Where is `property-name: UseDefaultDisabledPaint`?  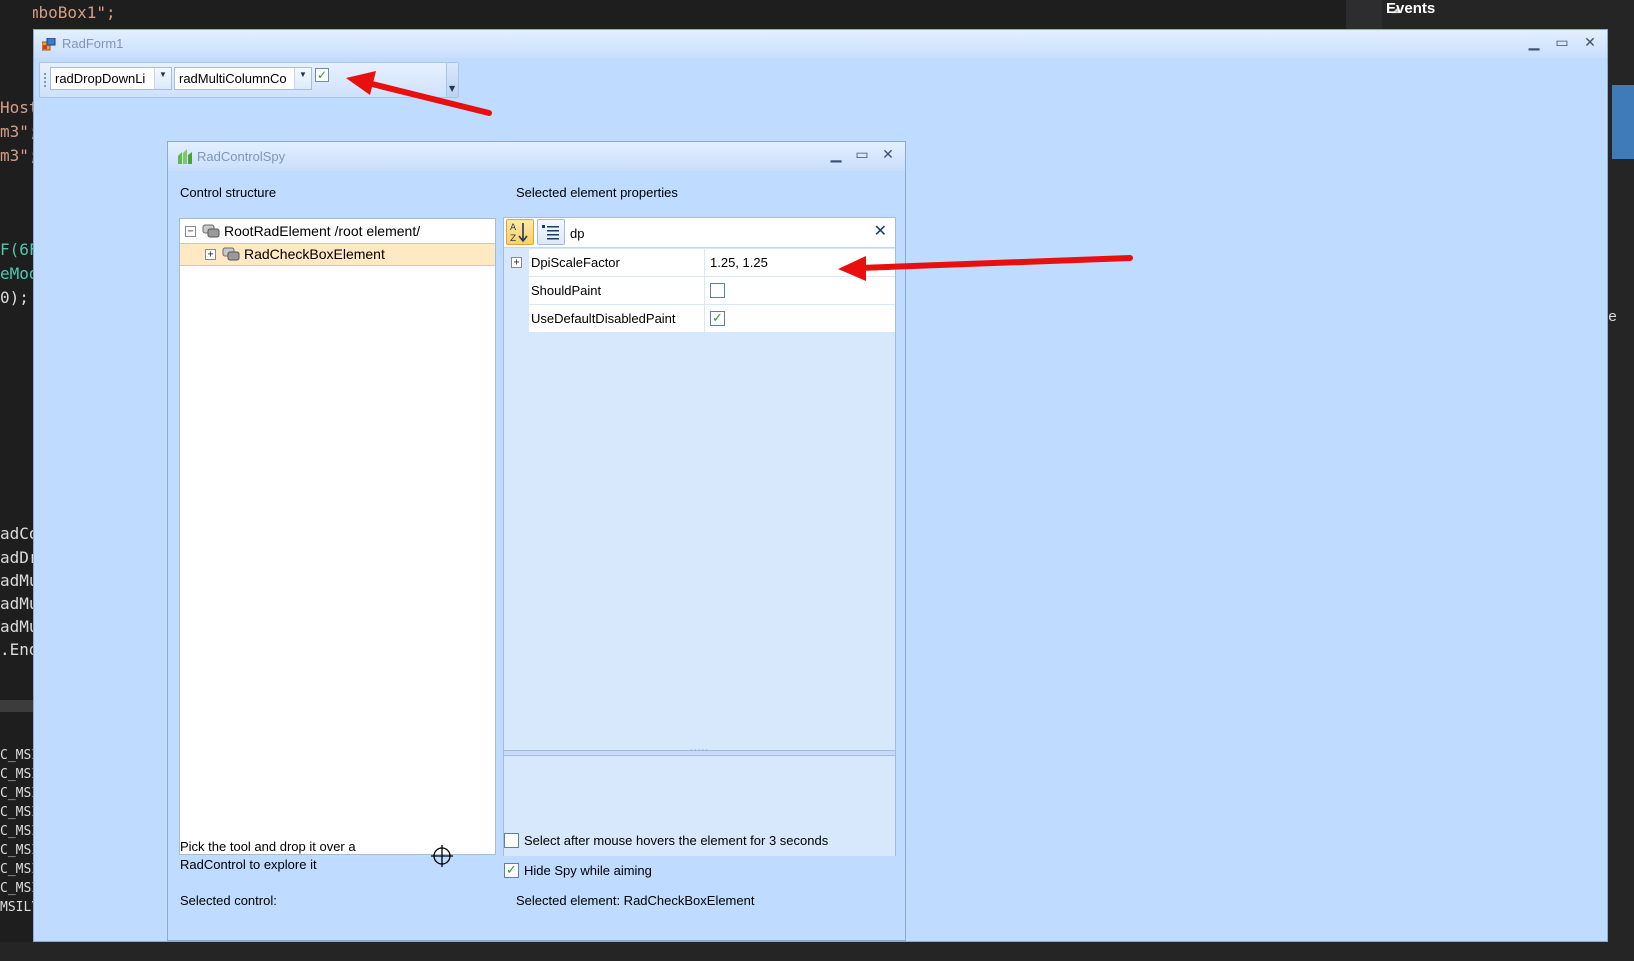
property-name: UseDefaultDisabledPaint is located at coordinates (617, 319).